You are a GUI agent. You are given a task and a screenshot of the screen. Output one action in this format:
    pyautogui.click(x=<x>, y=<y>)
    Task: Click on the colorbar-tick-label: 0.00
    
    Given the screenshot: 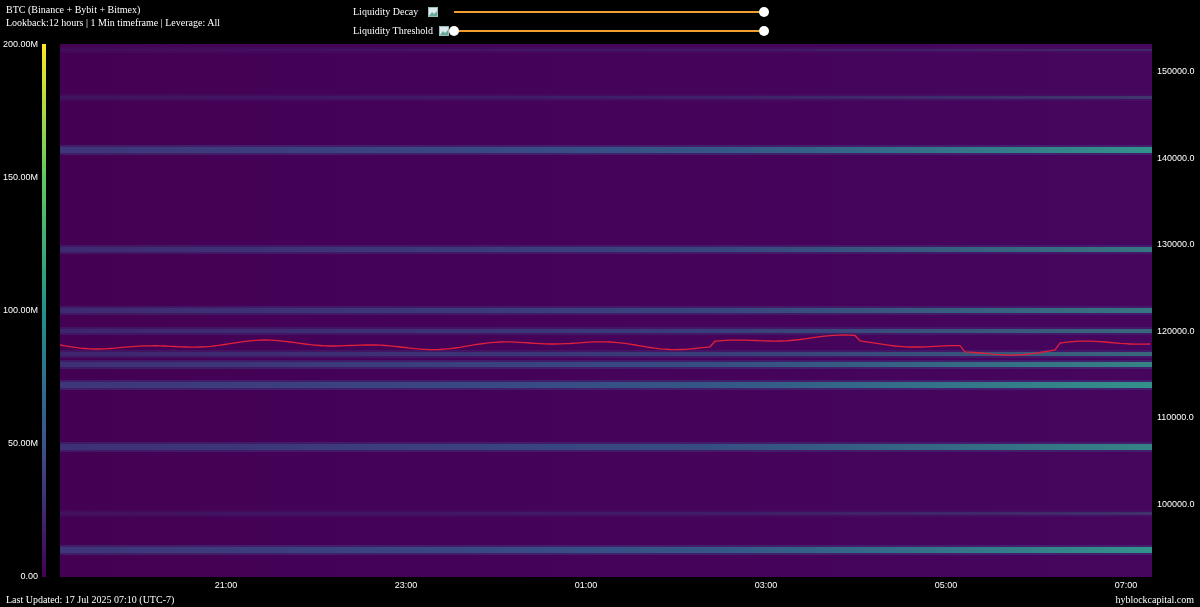 What is the action you would take?
    pyautogui.click(x=29, y=576)
    